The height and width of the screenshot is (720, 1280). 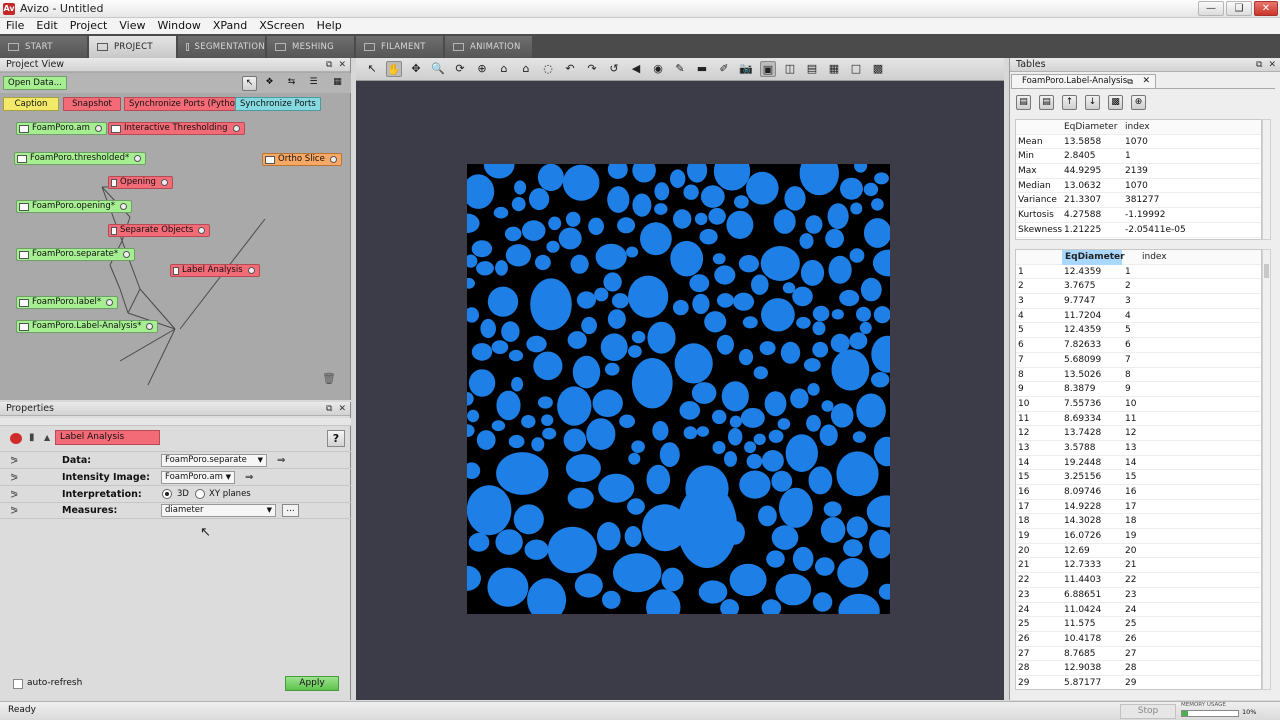 I want to click on stats-row: Variance 21.3307 381277, so click(x=1138, y=201).